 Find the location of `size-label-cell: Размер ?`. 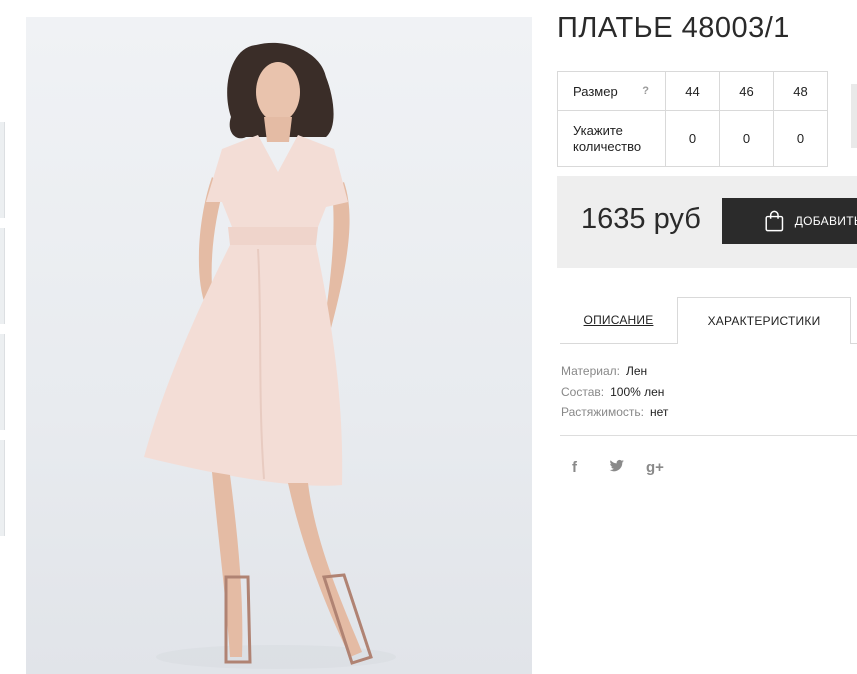

size-label-cell: Размер ? is located at coordinates (611, 91).